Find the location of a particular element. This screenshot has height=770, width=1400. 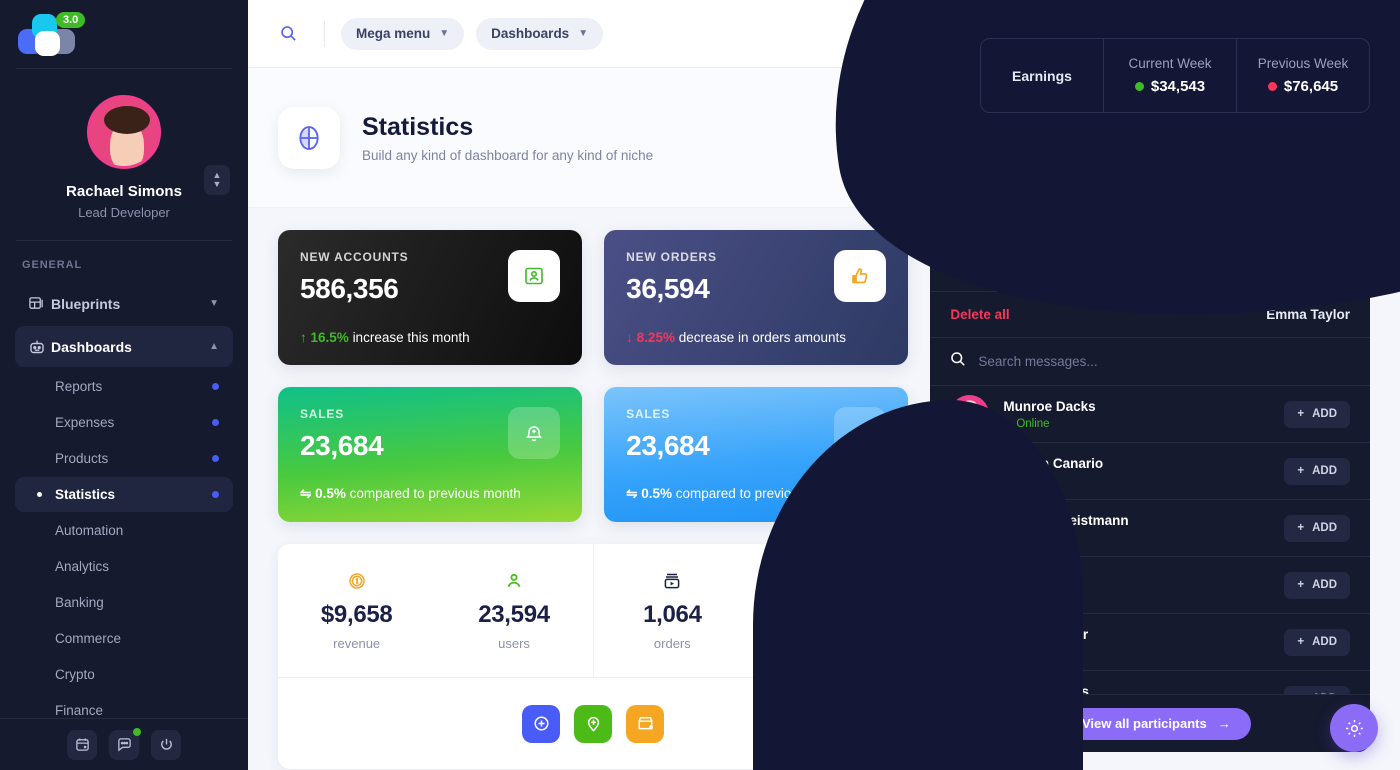

list-item: Haydn Porter Online + ADD is located at coordinates (1150, 642).